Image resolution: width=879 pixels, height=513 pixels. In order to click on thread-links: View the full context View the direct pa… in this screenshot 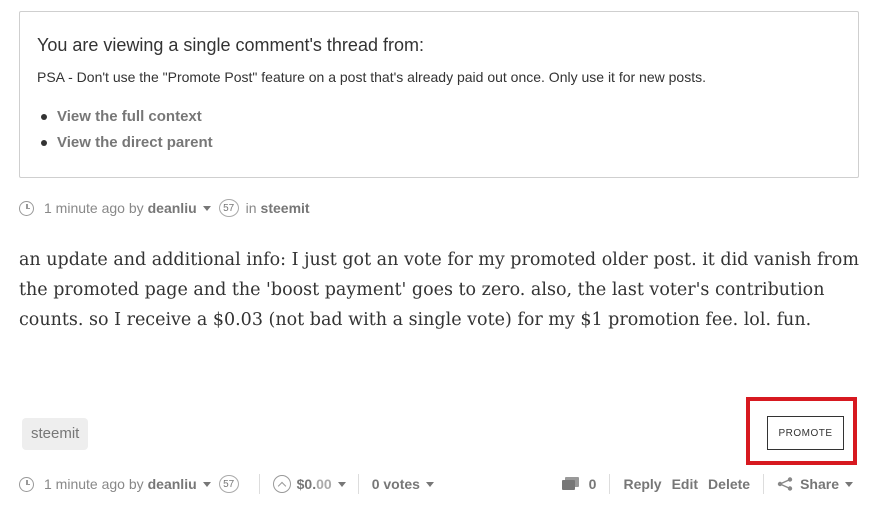, I will do `click(439, 132)`.